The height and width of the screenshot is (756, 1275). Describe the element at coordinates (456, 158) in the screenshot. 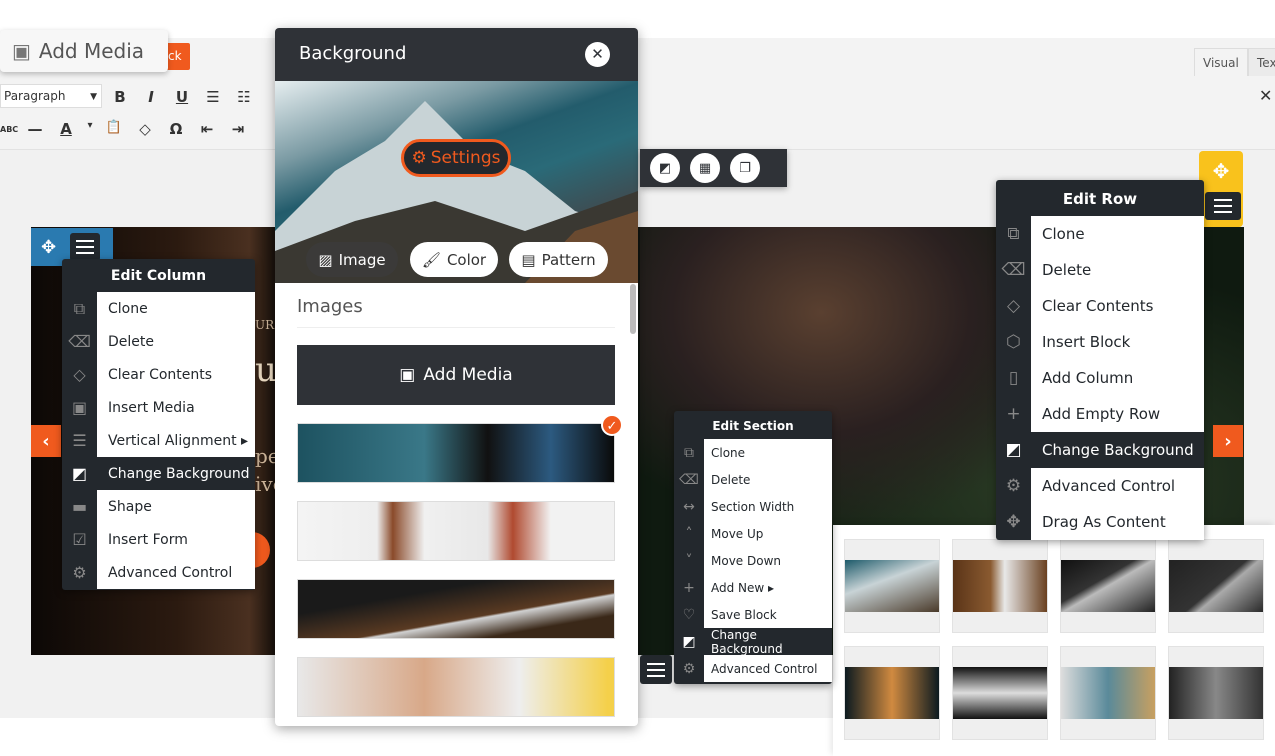

I see `settings-button: ⚙ Settings` at that location.